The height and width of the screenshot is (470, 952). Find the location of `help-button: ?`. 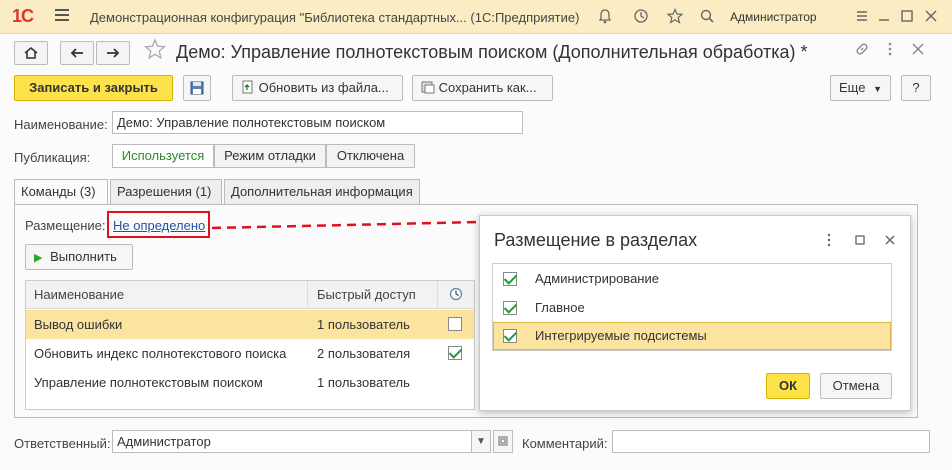

help-button: ? is located at coordinates (916, 88).